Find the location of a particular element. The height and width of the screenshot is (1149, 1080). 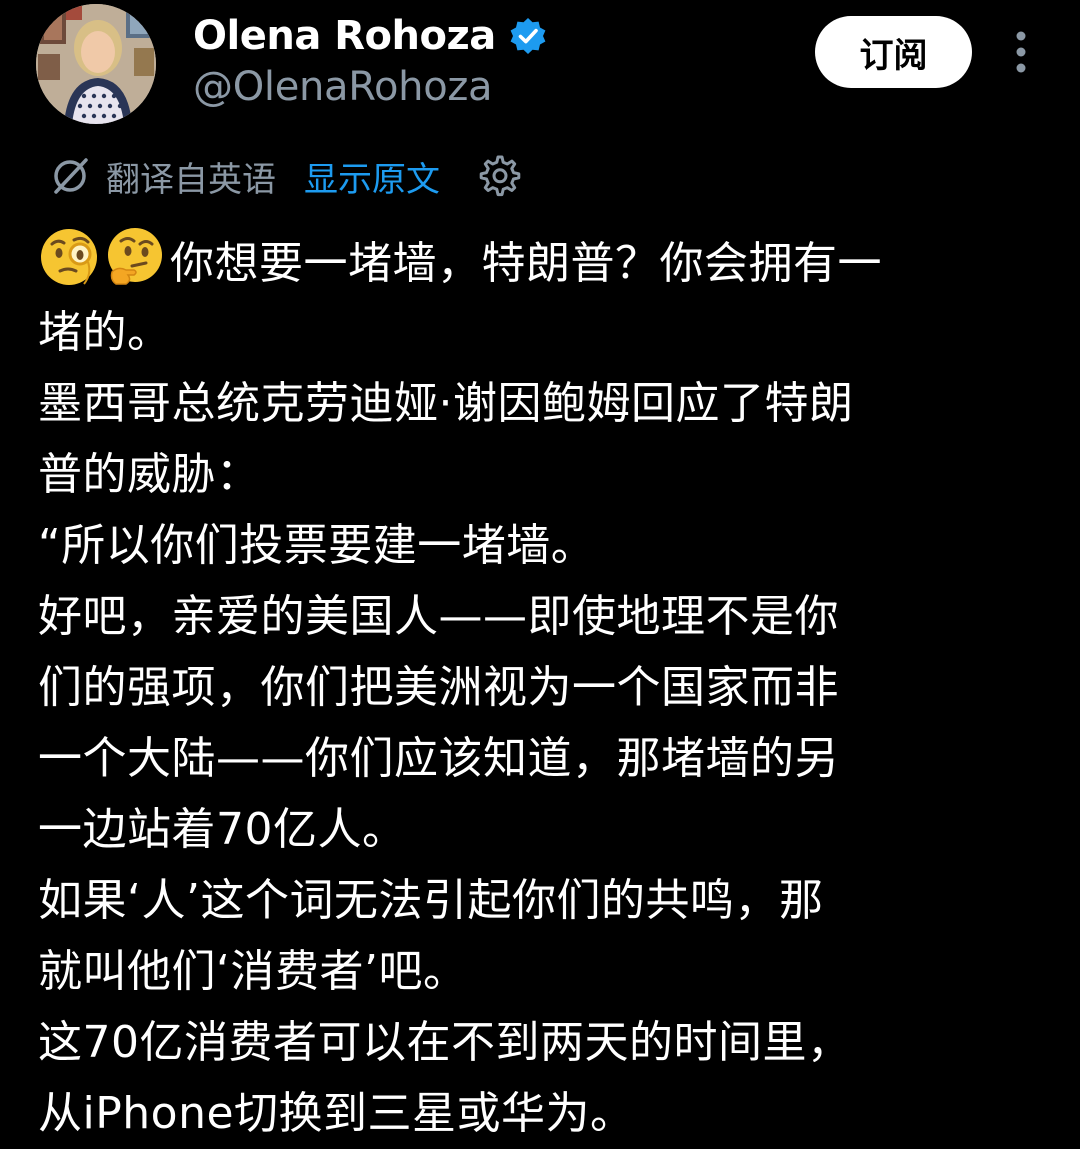

face-with-monocle-icon is located at coordinates (69, 257).